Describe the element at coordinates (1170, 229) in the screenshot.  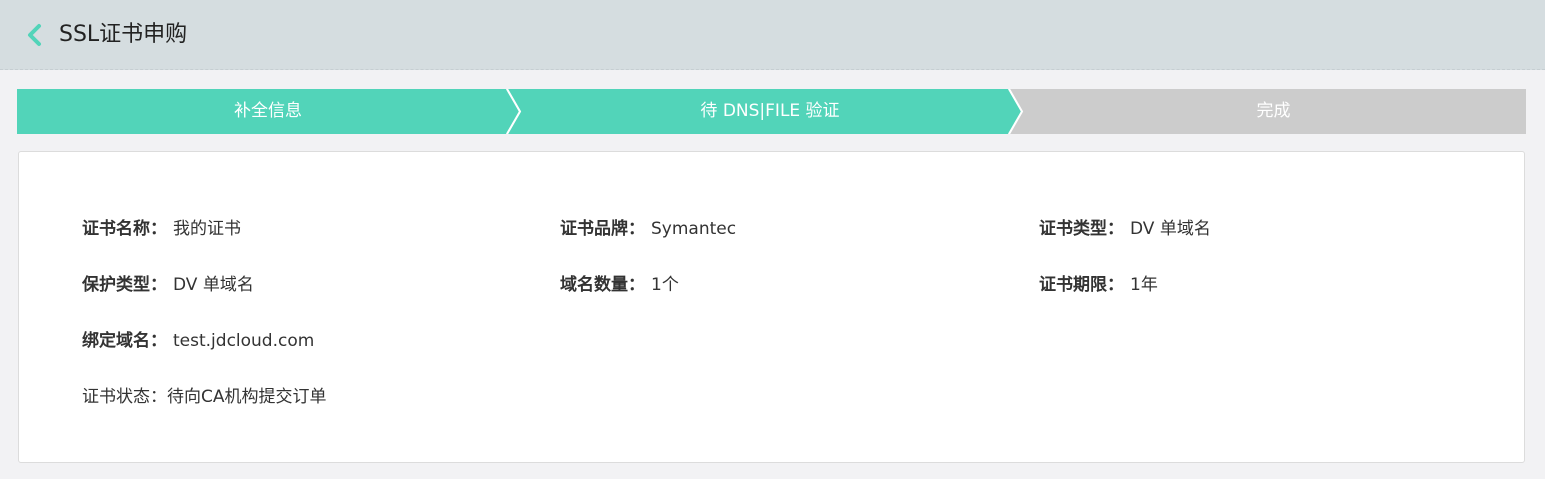
I see `cert-type-value: DV 单域名` at that location.